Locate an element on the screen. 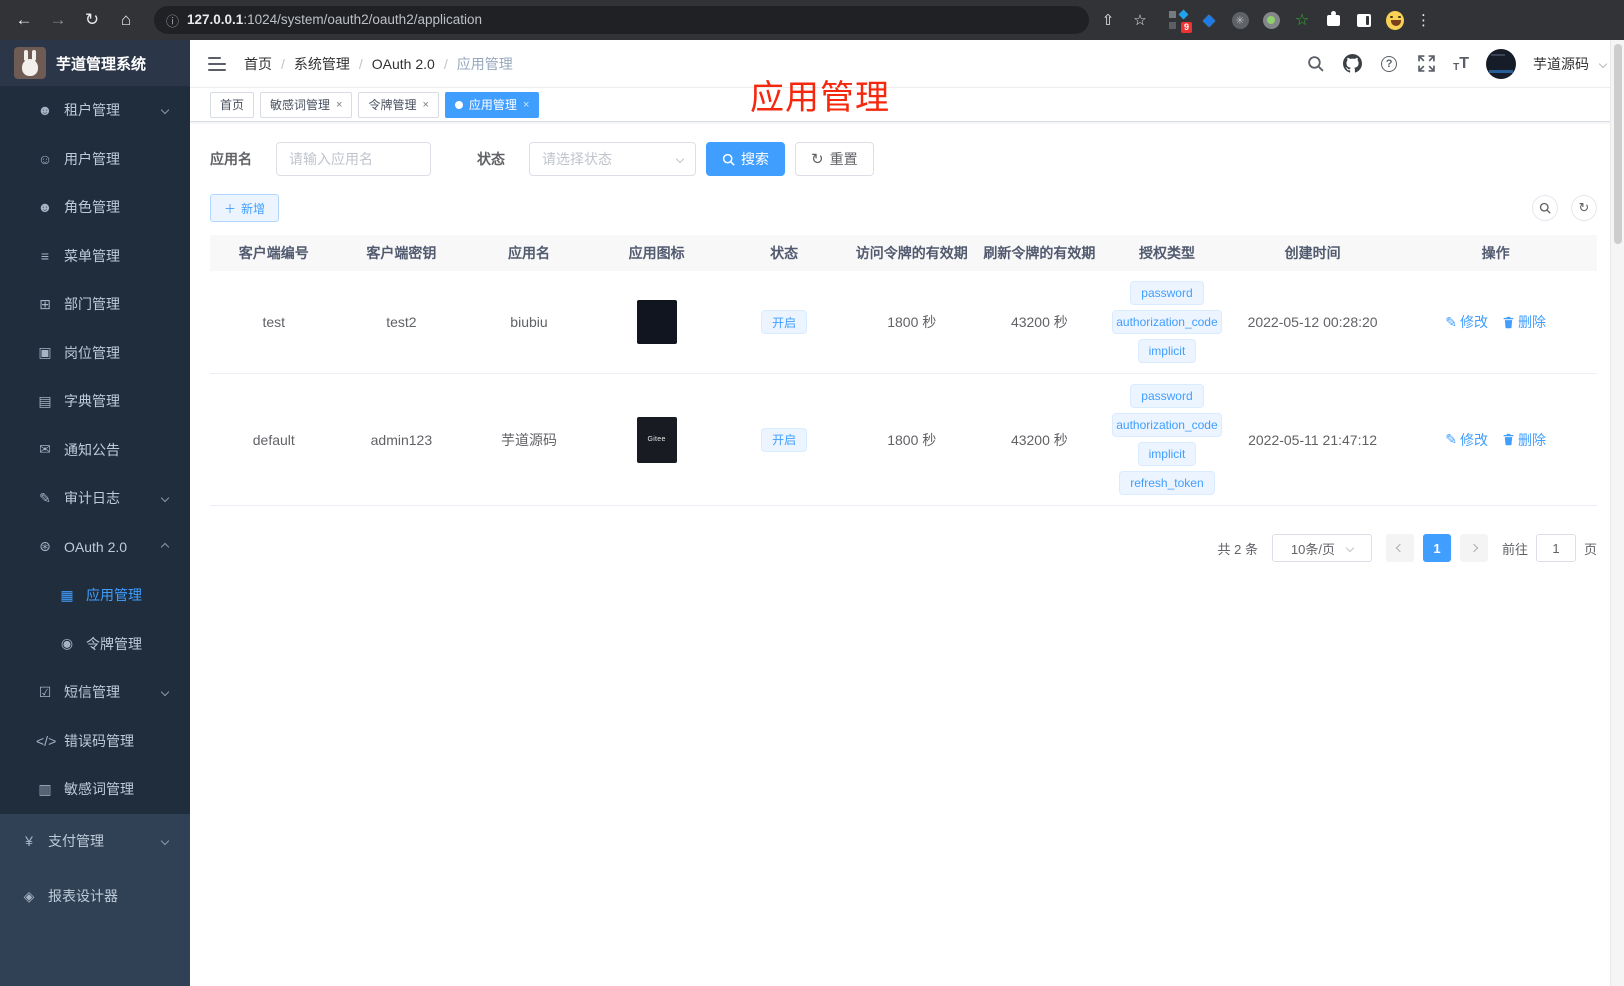 The height and width of the screenshot is (986, 1624). reload-icon: ↻ is located at coordinates (92, 20).